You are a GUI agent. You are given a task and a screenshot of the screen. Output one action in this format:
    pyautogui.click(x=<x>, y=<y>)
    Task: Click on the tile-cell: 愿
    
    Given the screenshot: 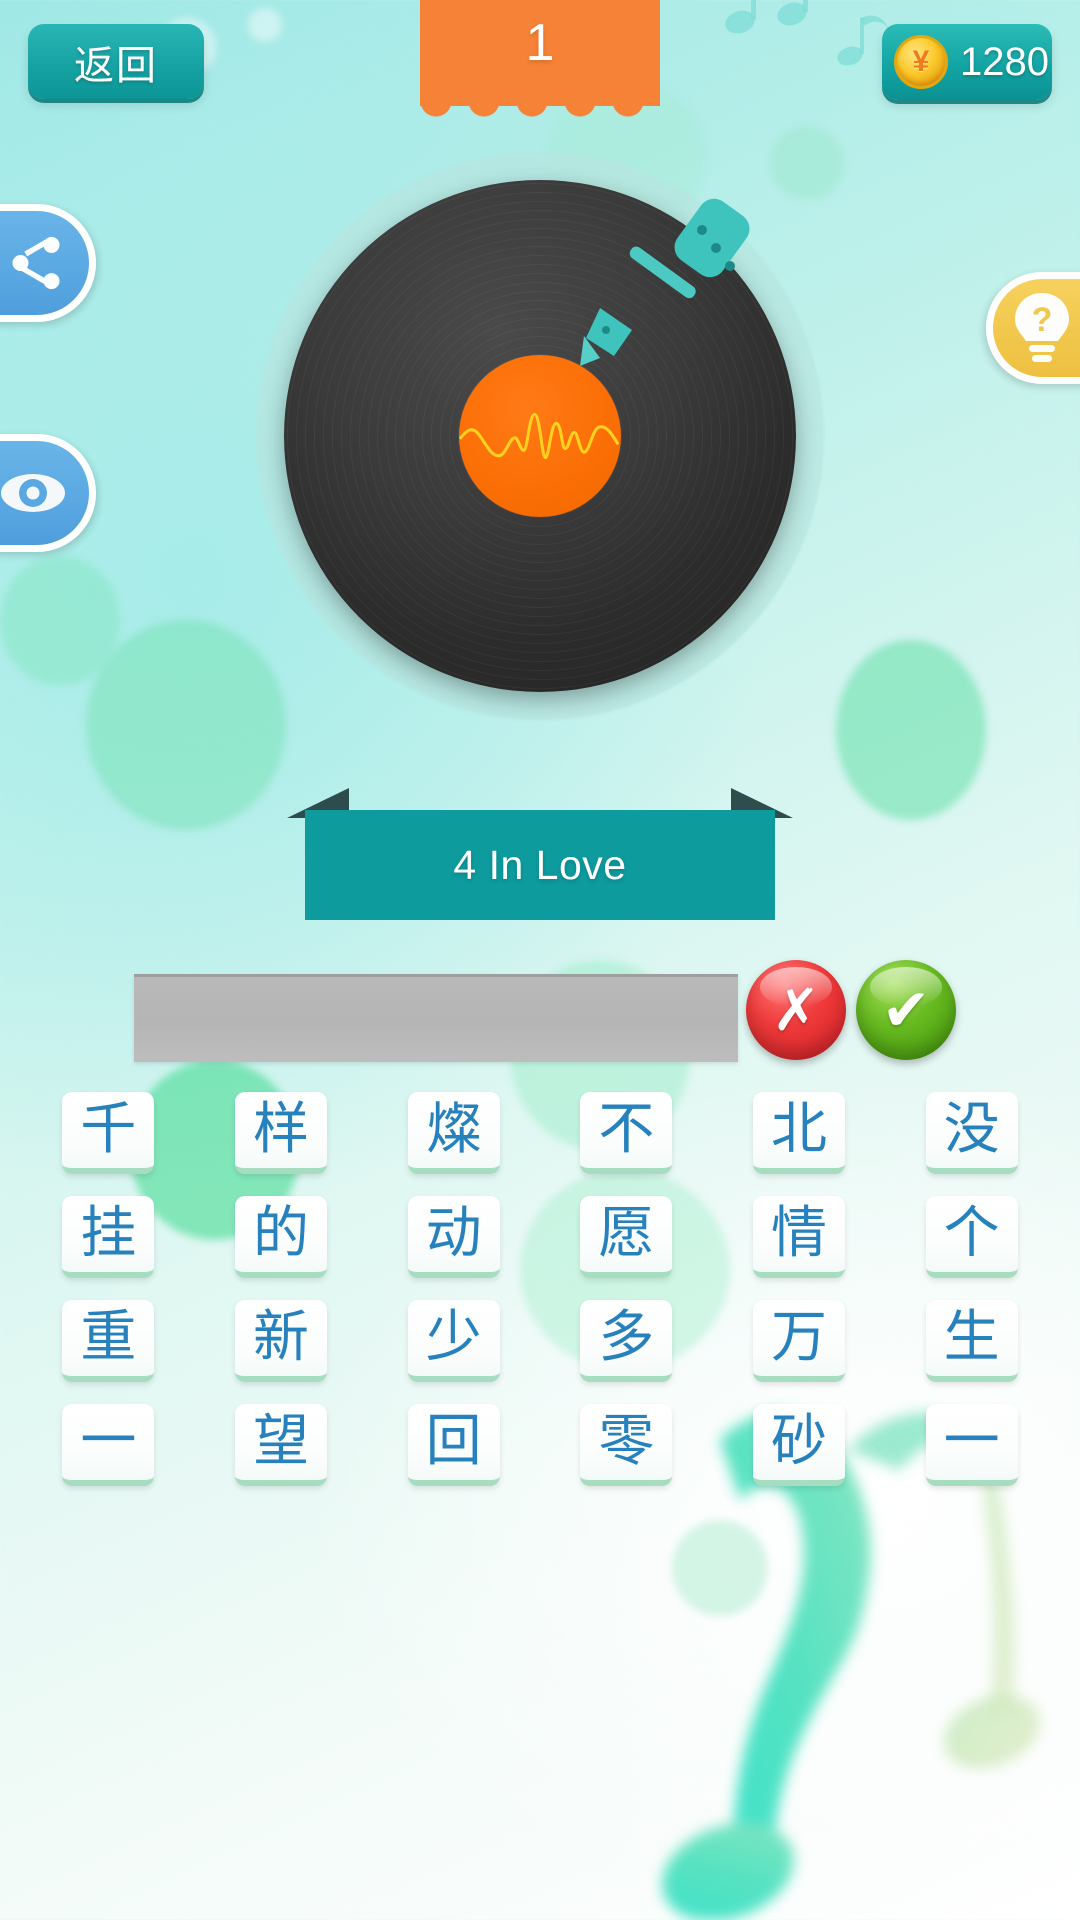 What is the action you would take?
    pyautogui.click(x=626, y=1237)
    